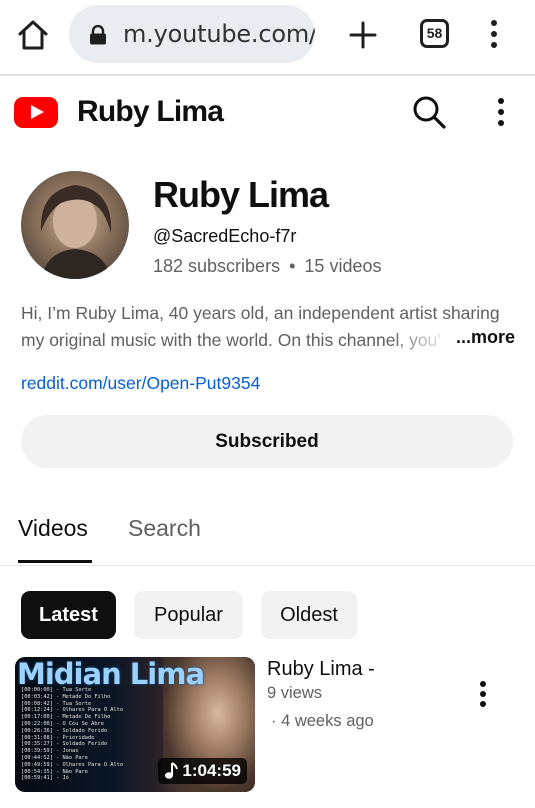  What do you see at coordinates (56, 690) in the screenshot?
I see `tracklist-line: [00:00:00] - Tua Sorte` at bounding box center [56, 690].